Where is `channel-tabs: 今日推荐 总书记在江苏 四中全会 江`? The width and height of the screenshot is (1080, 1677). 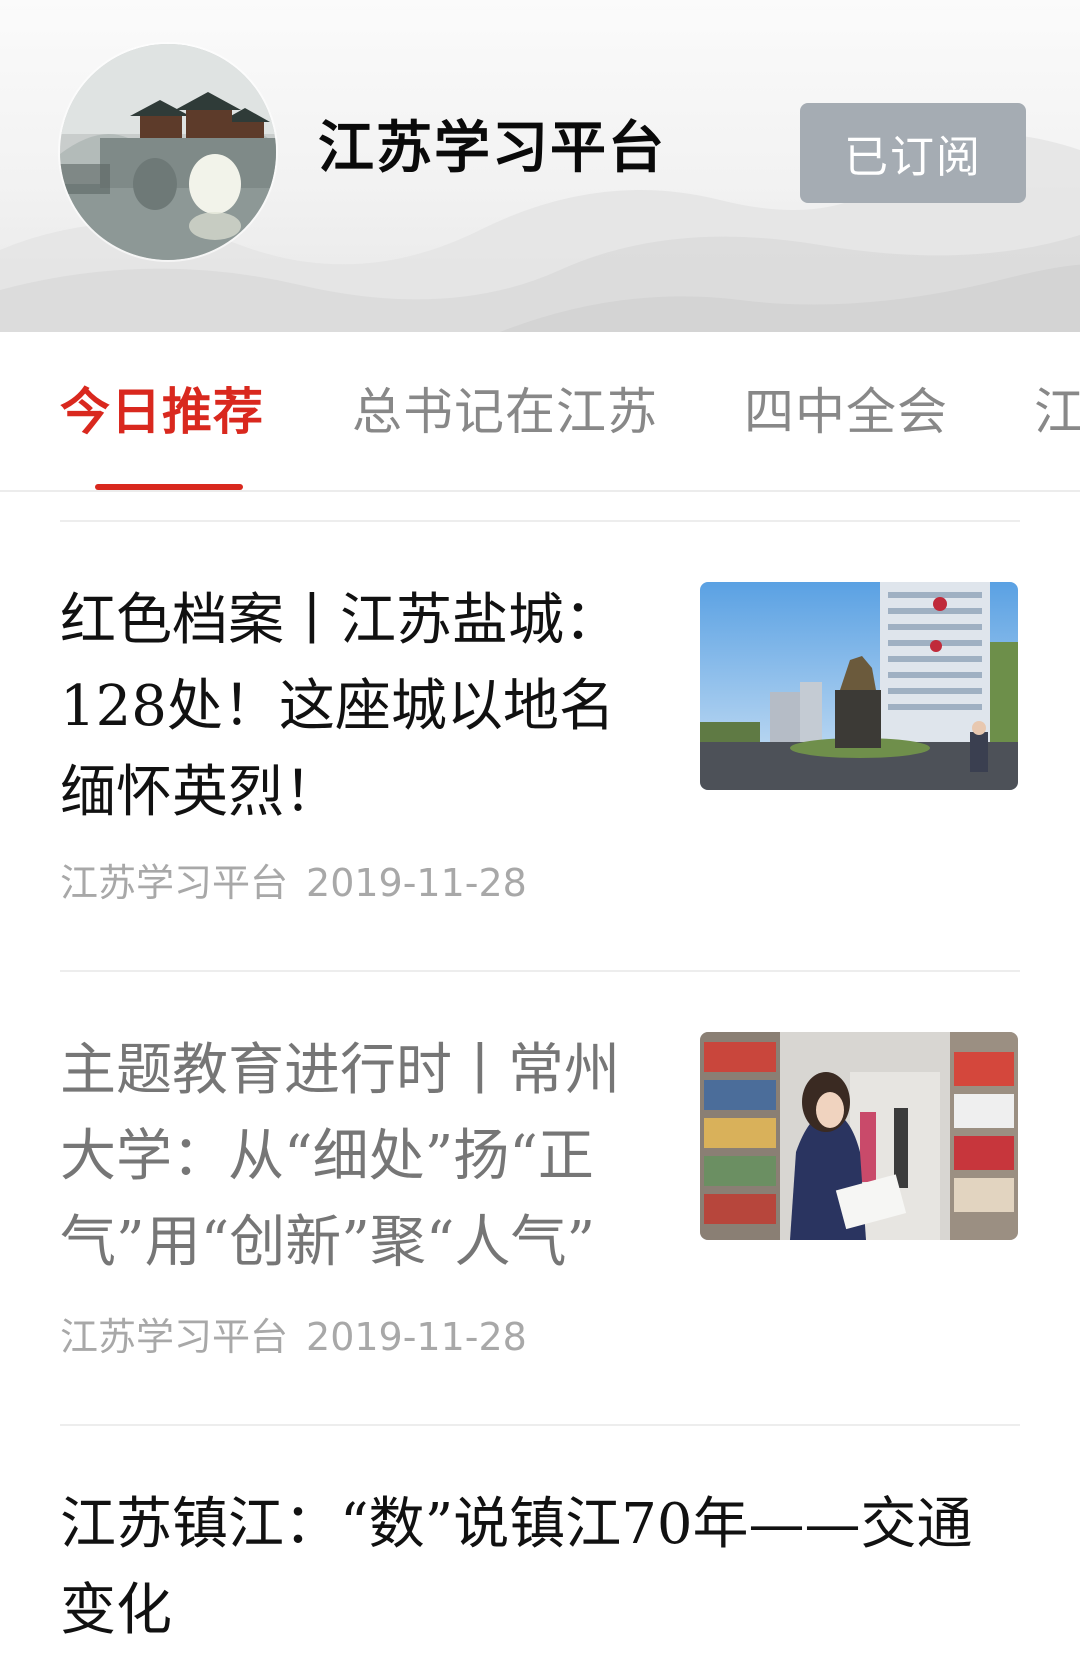 channel-tabs: 今日推荐 总书记在江苏 四中全会 江 is located at coordinates (540, 412).